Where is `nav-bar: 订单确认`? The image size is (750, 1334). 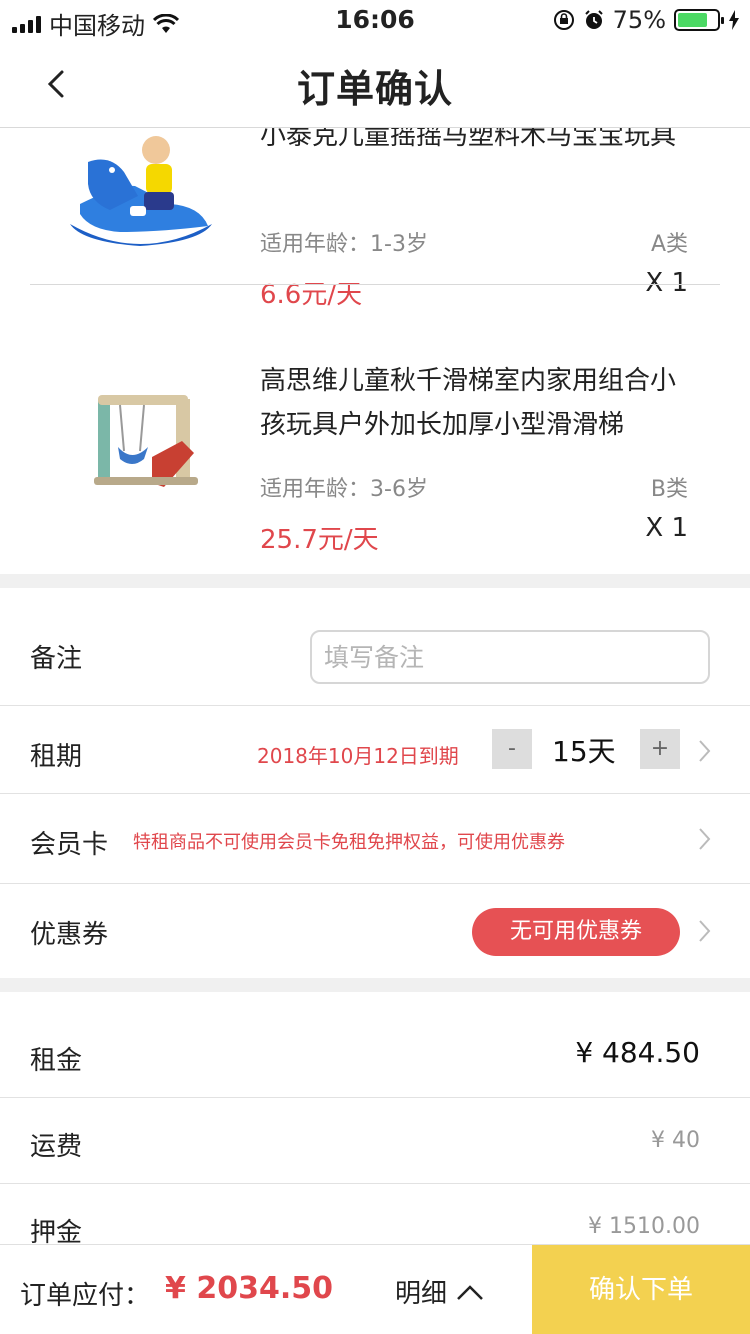 nav-bar: 订单确认 is located at coordinates (375, 84).